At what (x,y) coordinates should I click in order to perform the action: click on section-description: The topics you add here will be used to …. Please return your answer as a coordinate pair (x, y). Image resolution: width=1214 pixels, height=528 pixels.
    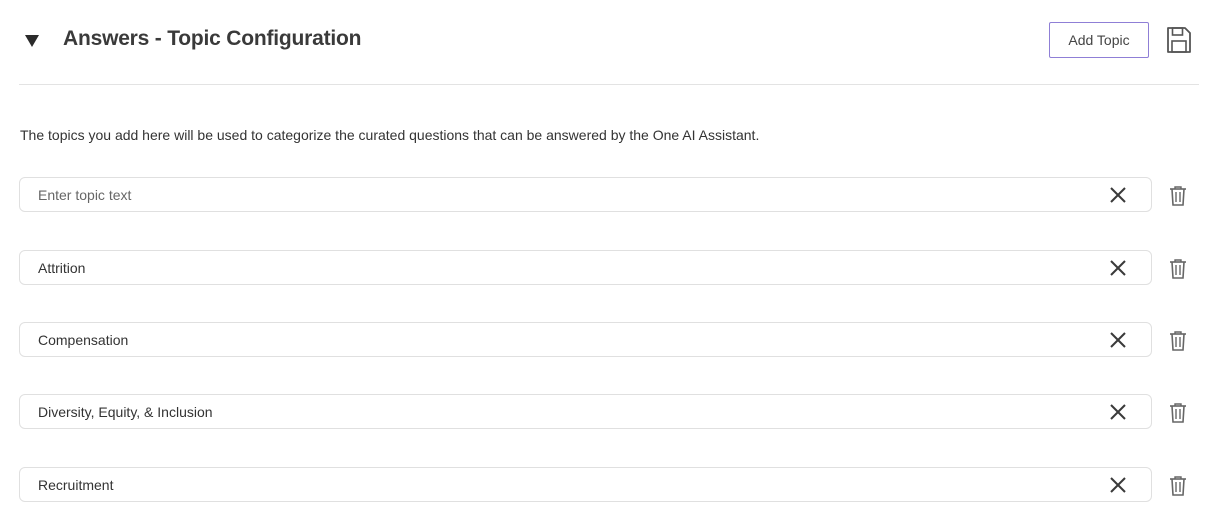
    Looking at the image, I should click on (390, 135).